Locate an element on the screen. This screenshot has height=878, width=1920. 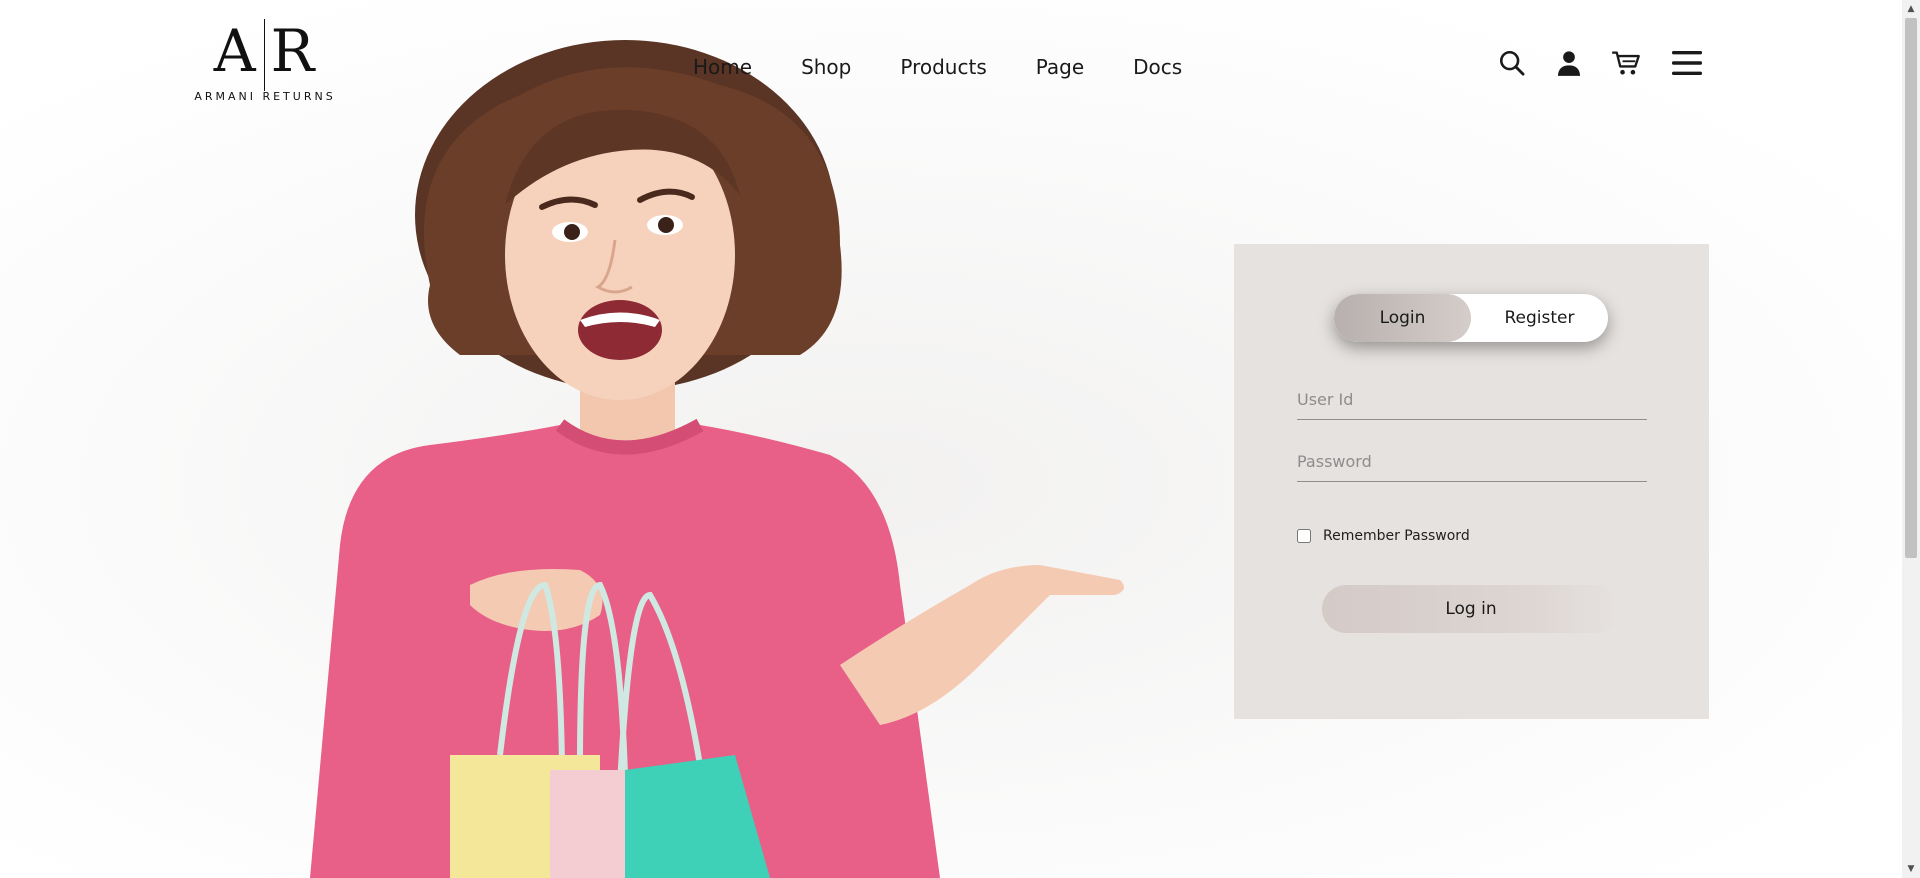
menu-icon is located at coordinates (1687, 63).